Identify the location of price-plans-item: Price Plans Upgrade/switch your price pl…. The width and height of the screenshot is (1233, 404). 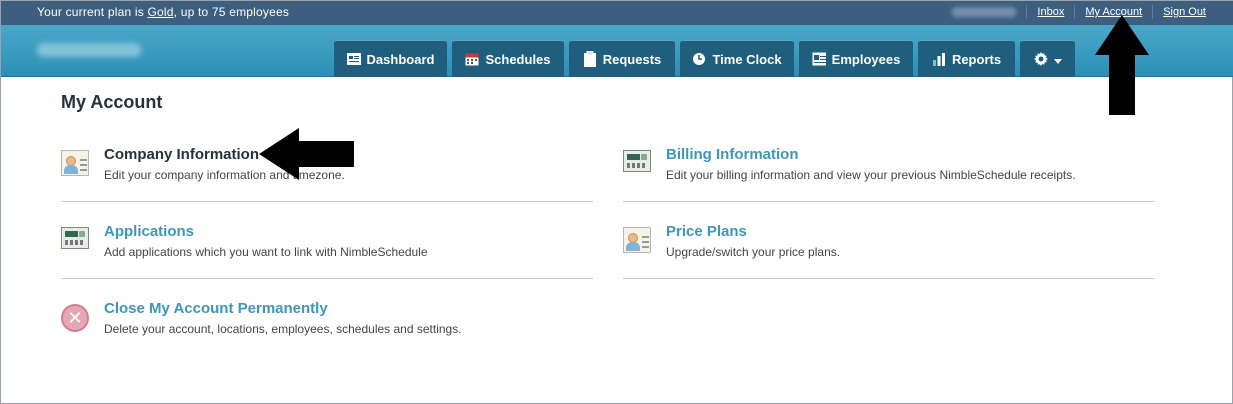
(889, 243).